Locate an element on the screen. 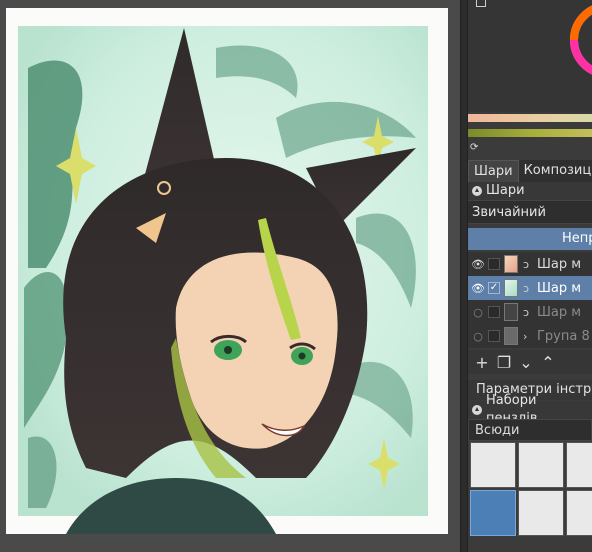  layers-panel-title: Шари is located at coordinates (505, 190).